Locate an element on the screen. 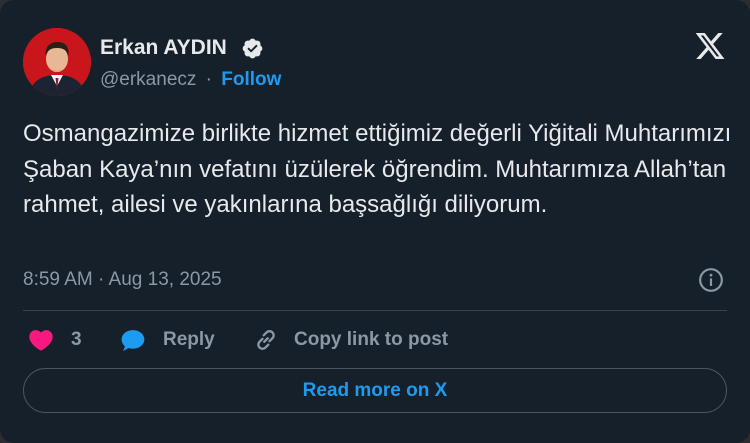 The width and height of the screenshot is (750, 443). like-button: 3 is located at coordinates (54, 340).